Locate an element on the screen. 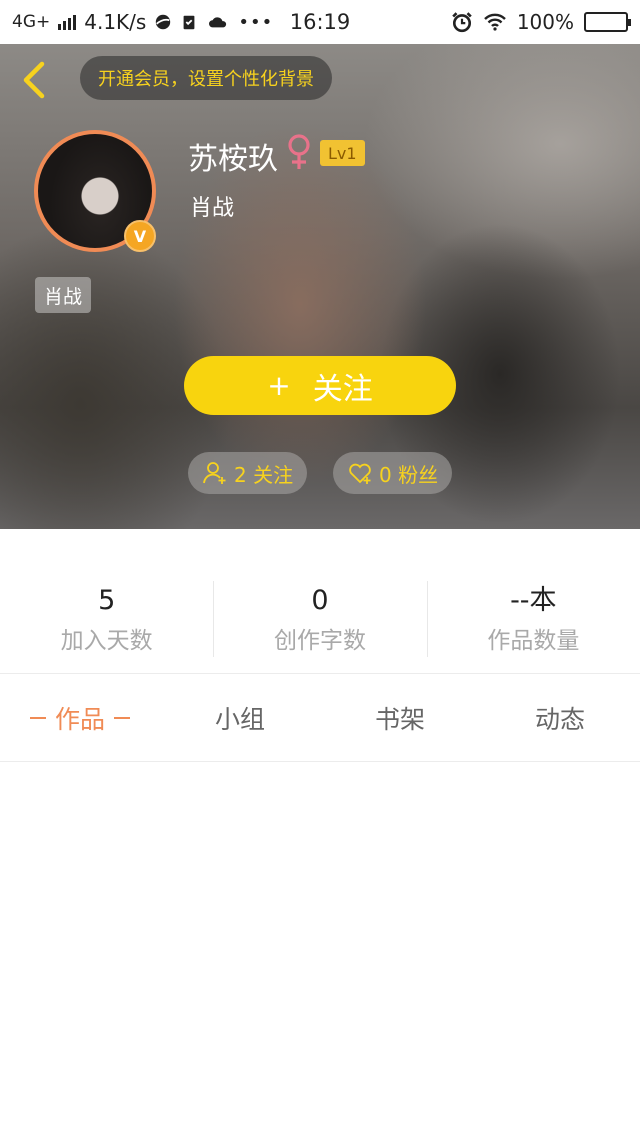 Image resolution: width=640 pixels, height=1138 pixels. following-button: 2 关注 is located at coordinates (248, 473).